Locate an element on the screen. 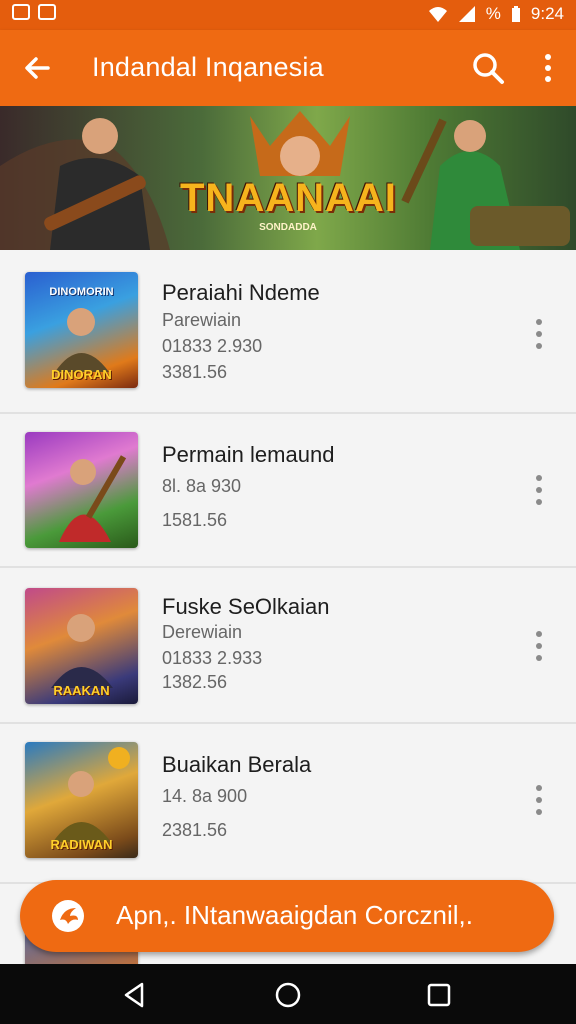  install-app-label: Apn,. INtanwaaigdan Corcznil,. is located at coordinates (294, 915).